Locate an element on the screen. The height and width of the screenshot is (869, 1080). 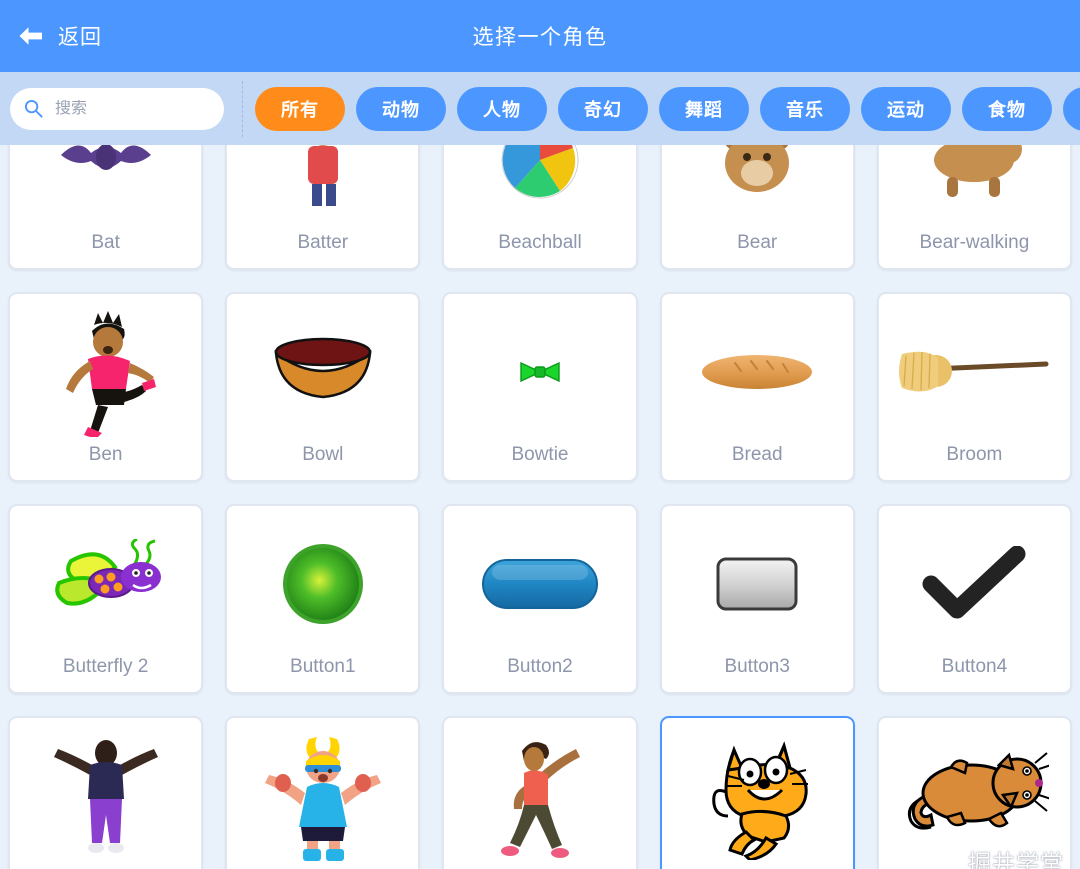
cat-sprite is located at coordinates (757, 793).